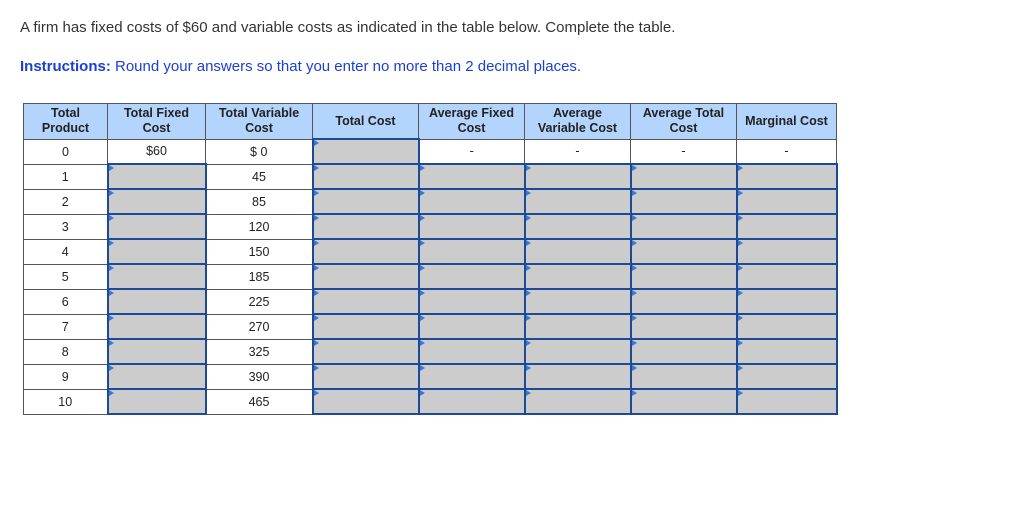  I want to click on total-variable-cost-cell: 120, so click(259, 226).